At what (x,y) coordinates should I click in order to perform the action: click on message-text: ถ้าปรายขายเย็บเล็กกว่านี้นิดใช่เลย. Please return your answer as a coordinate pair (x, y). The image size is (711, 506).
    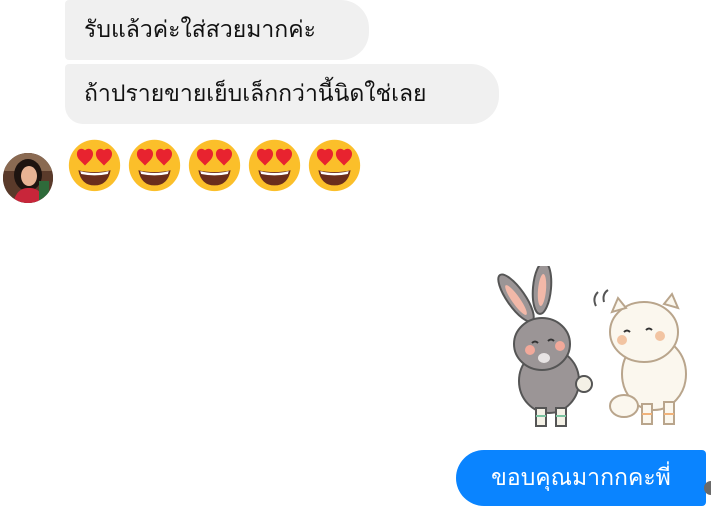
    Looking at the image, I should click on (255, 94).